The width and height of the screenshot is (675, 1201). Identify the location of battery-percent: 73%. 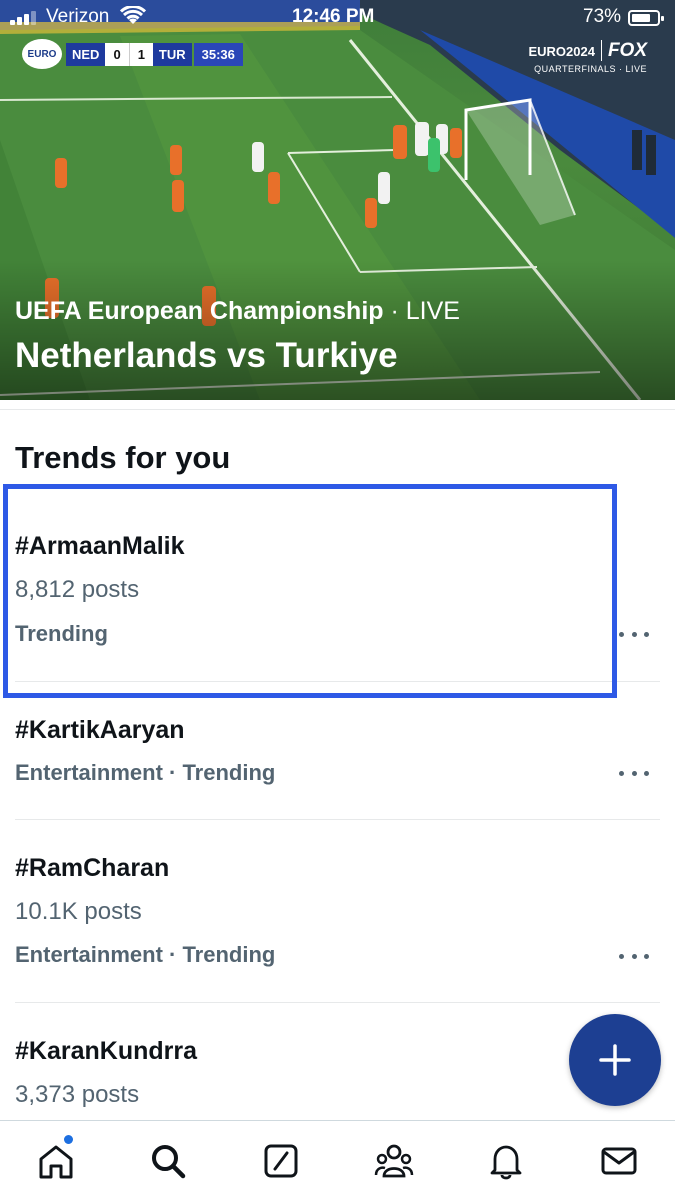
(602, 16).